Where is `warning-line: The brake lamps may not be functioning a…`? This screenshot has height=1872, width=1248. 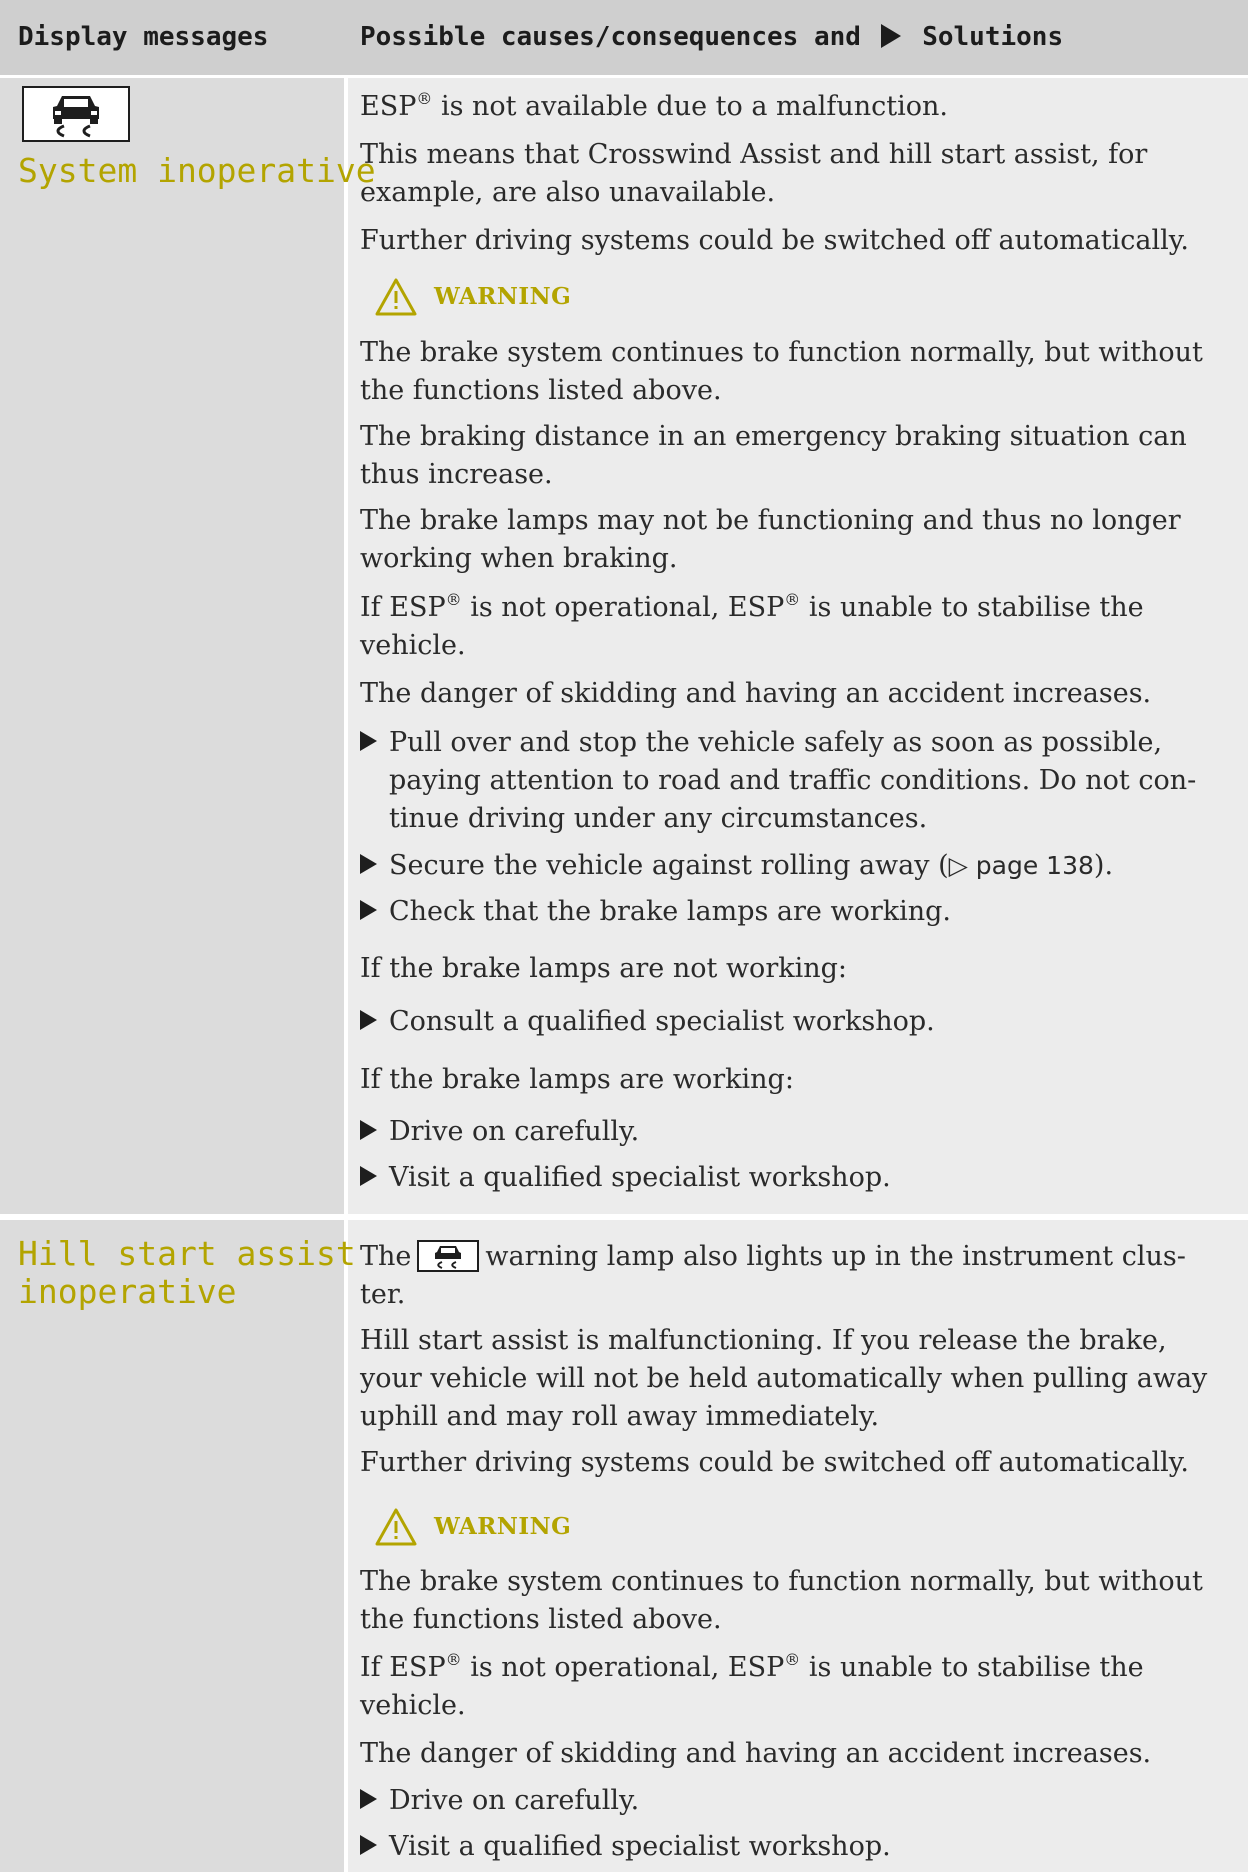
warning-line: The brake lamps may not be functioning a… is located at coordinates (770, 520).